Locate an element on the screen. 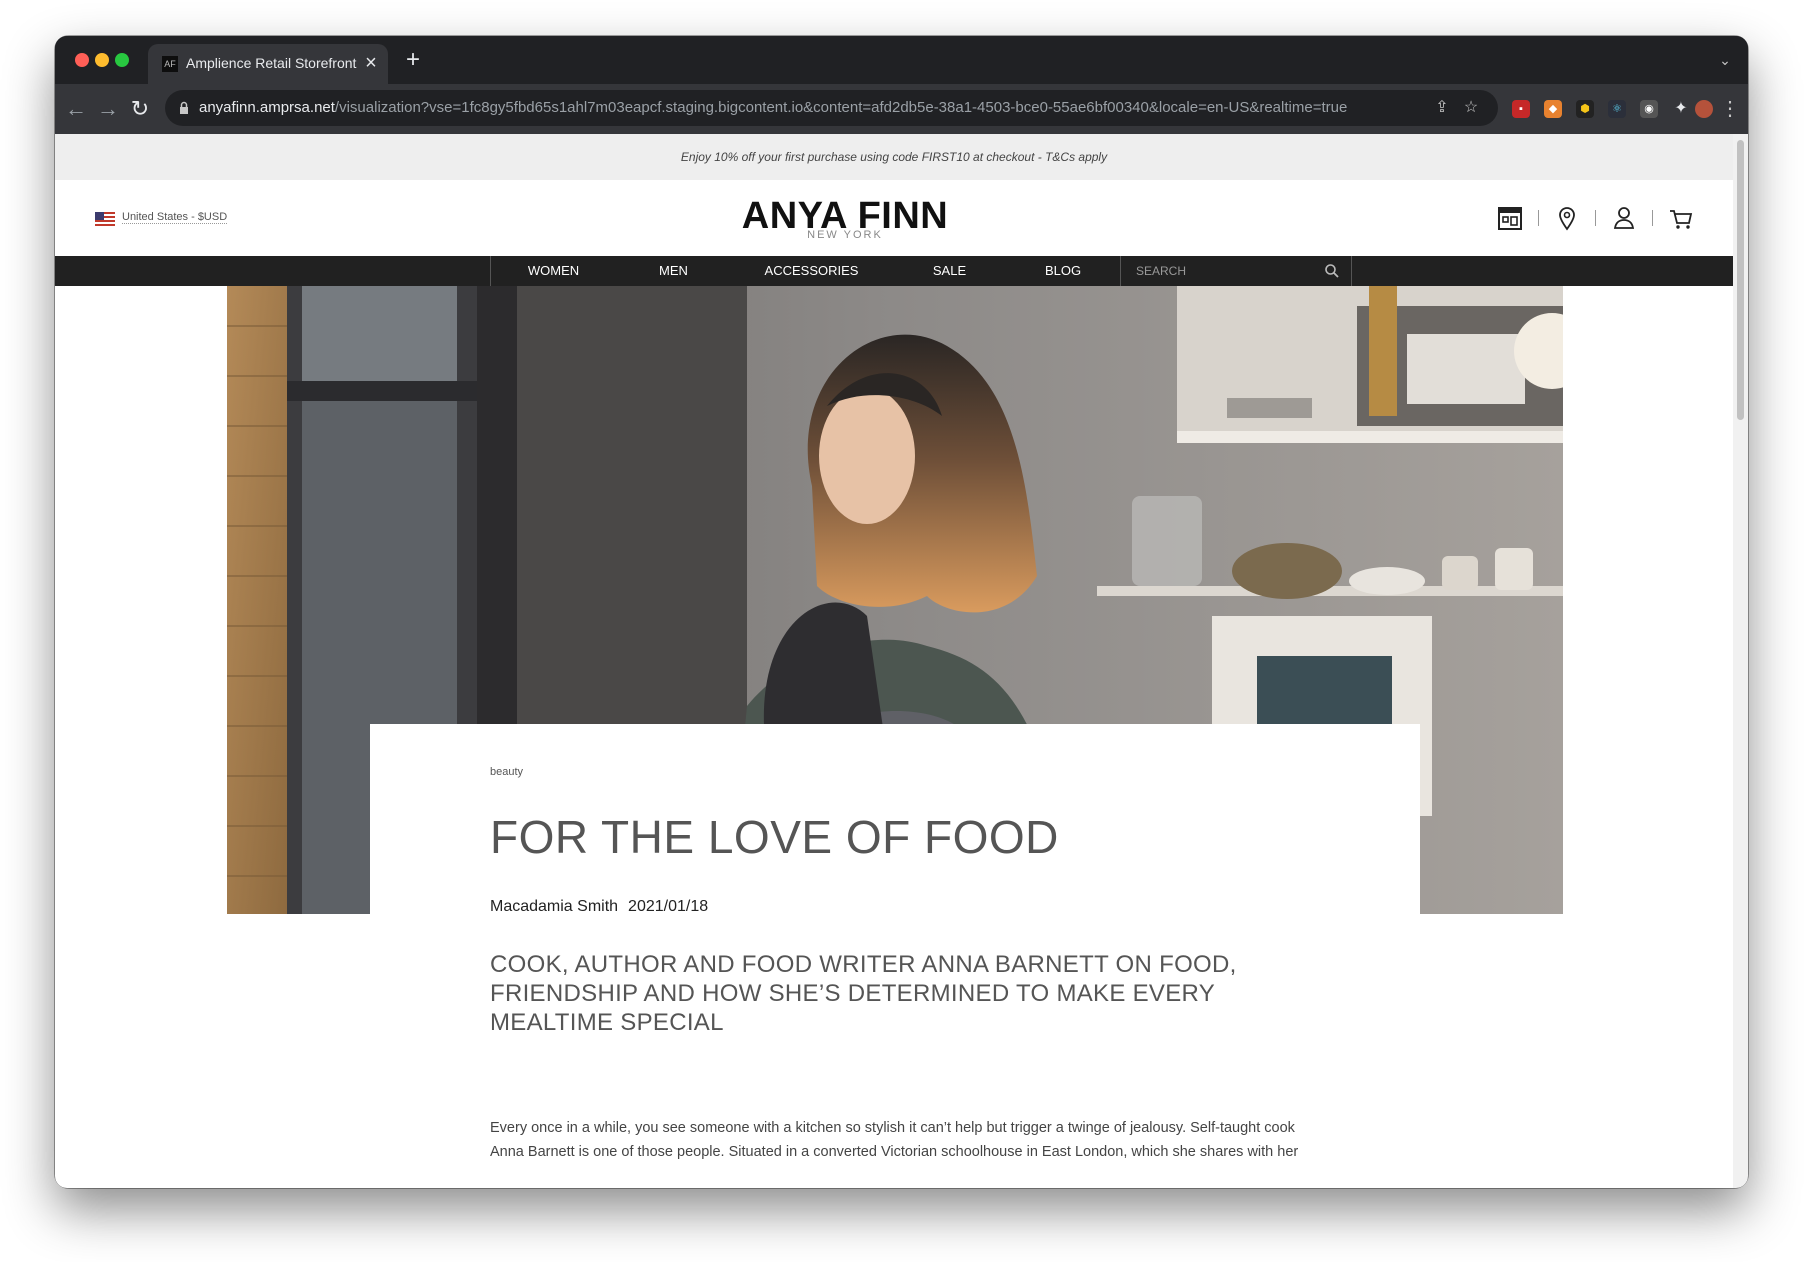 The height and width of the screenshot is (1262, 1804). browser-menu-icon: ⋮ is located at coordinates (1730, 109).